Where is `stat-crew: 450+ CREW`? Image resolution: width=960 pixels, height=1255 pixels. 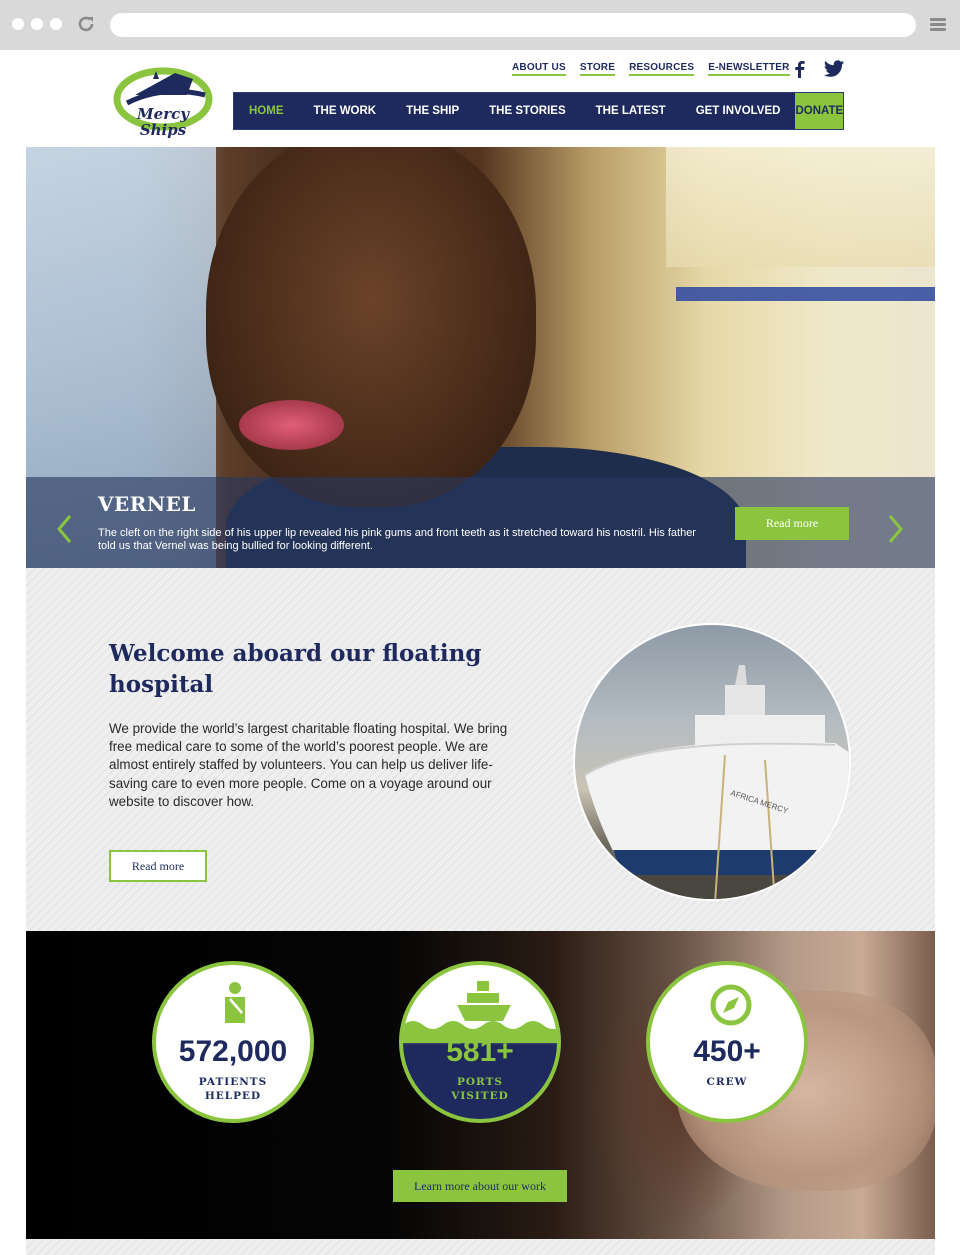
stat-crew: 450+ CREW is located at coordinates (727, 1042).